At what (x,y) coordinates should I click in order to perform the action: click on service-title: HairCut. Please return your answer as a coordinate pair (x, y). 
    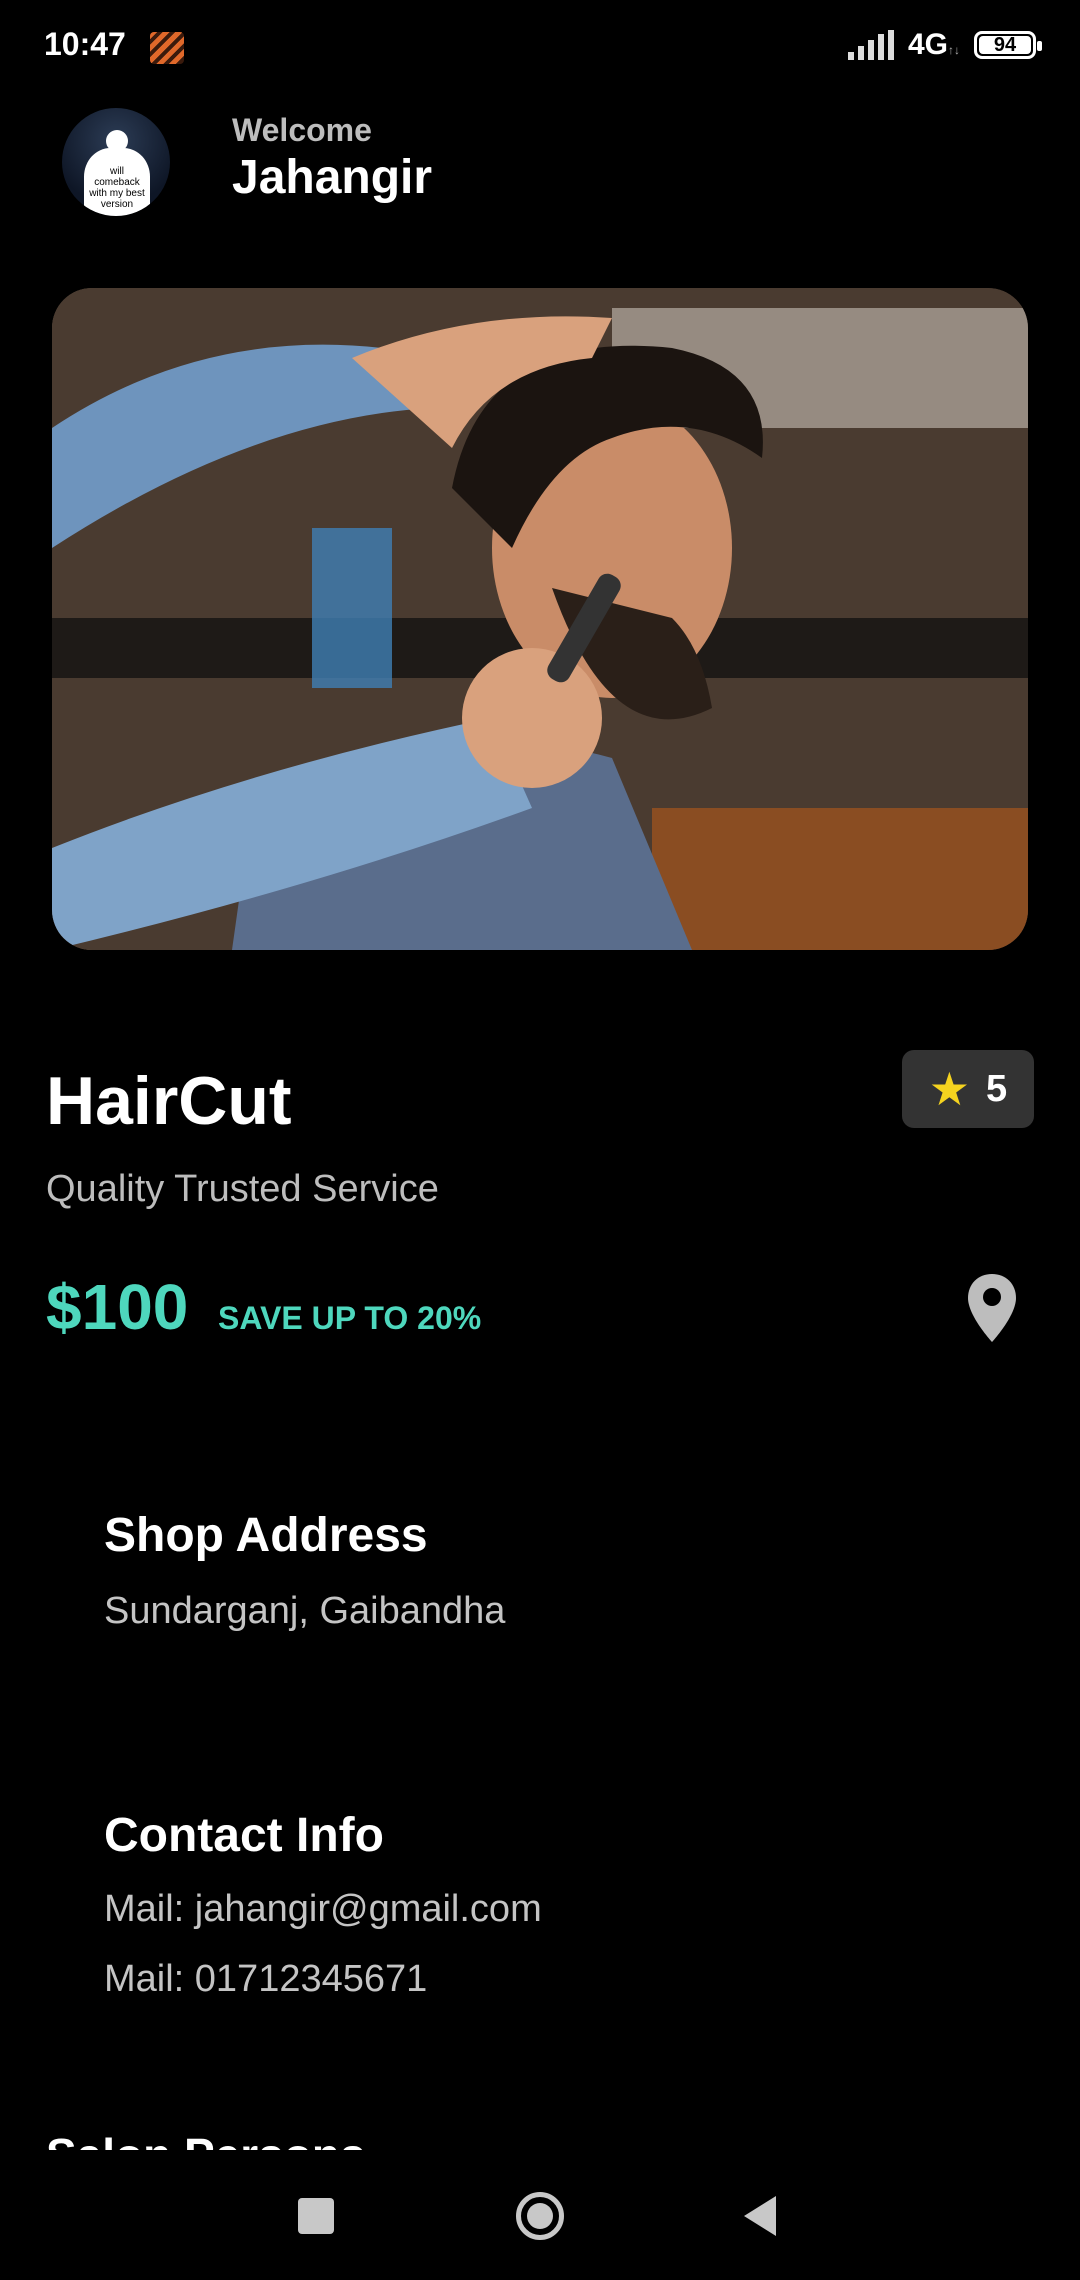
    Looking at the image, I should click on (169, 1101).